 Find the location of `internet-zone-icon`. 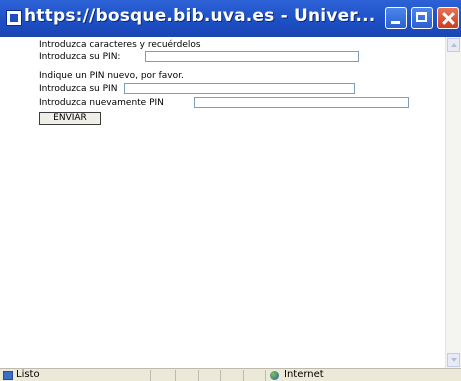

internet-zone-icon is located at coordinates (274, 375).